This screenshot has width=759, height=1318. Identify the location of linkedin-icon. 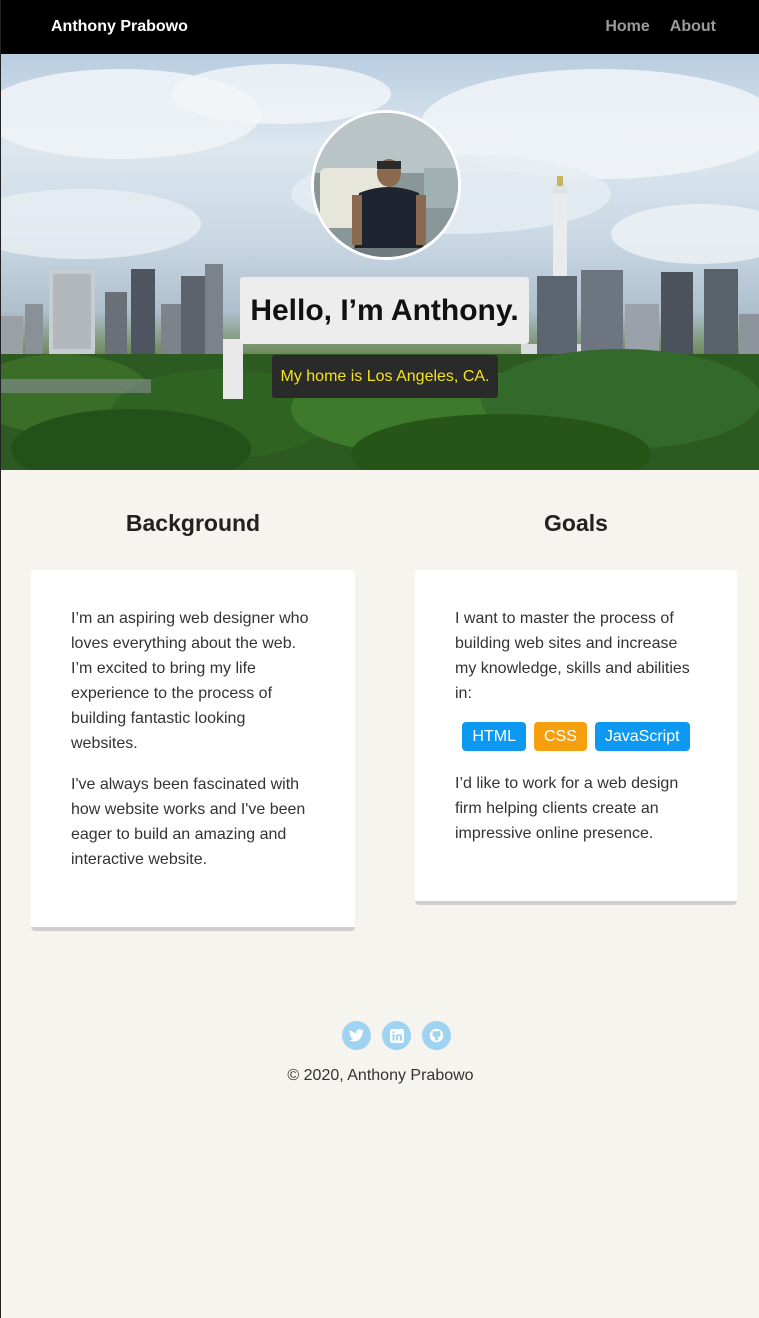
(396, 1035).